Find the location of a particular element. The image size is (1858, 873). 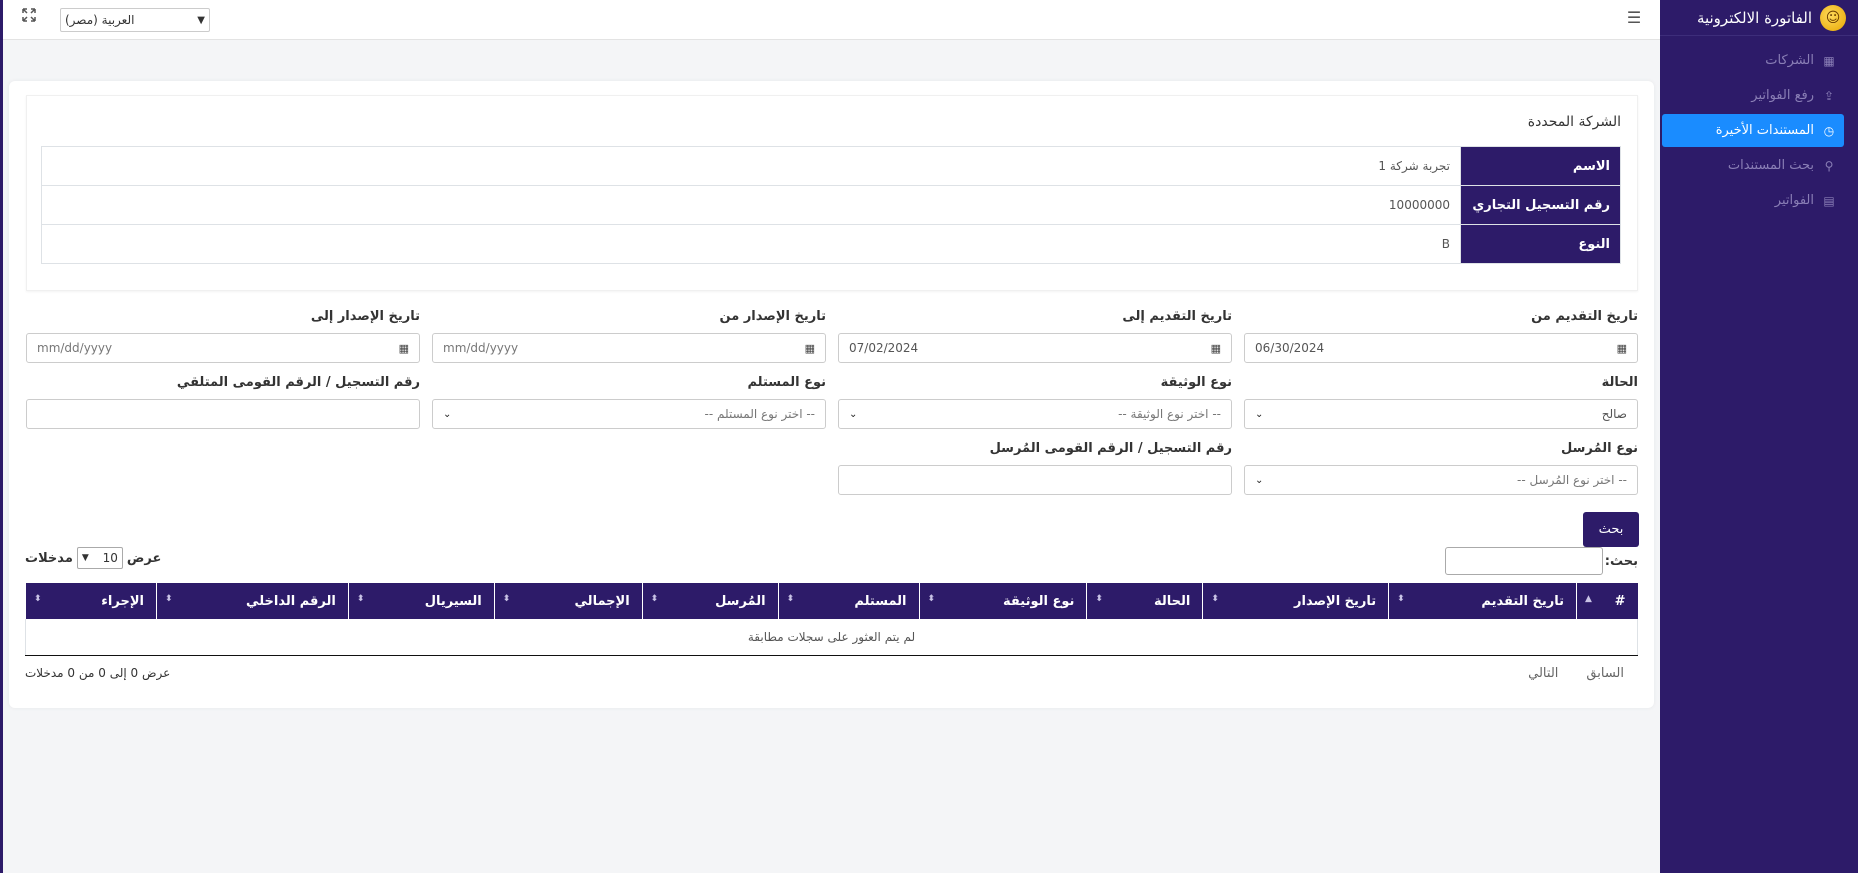

filter-submit-to: تاريخ التقديم إلى 07/02/2024 ▦ is located at coordinates (1035, 336).